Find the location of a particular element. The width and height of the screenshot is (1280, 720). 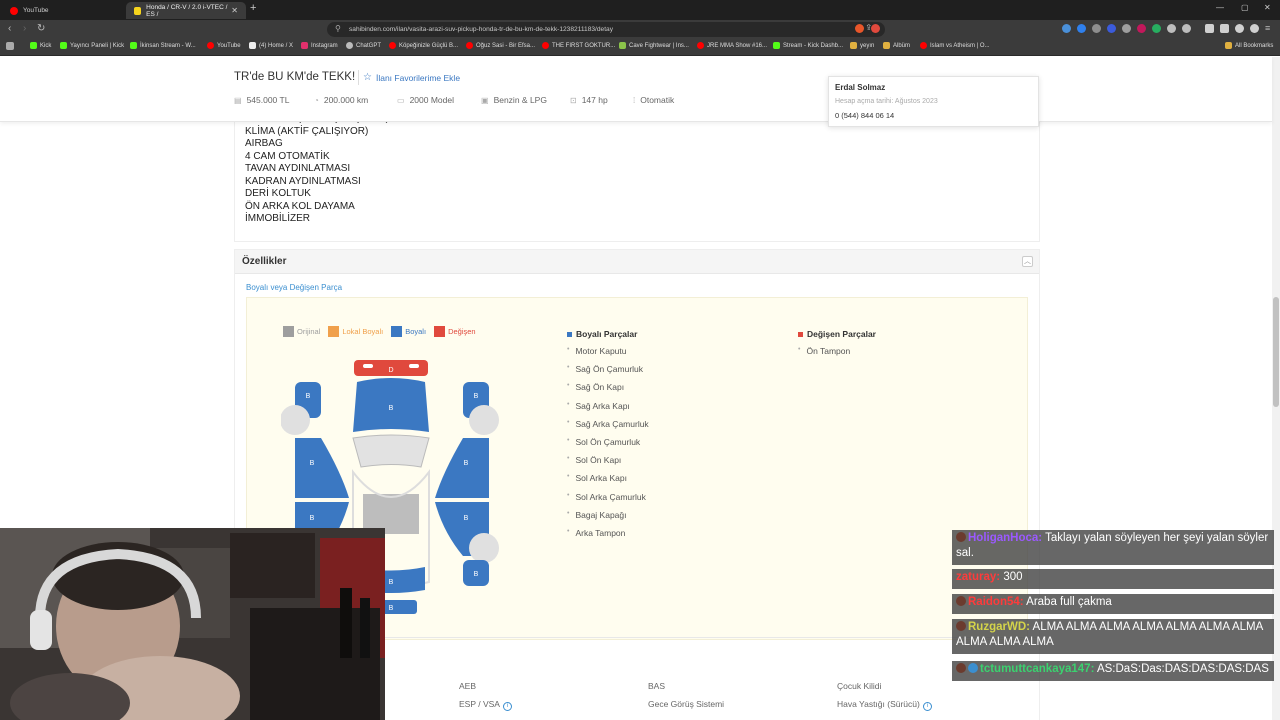

equipment-item: Çocuk Kilidi is located at coordinates (859, 686).